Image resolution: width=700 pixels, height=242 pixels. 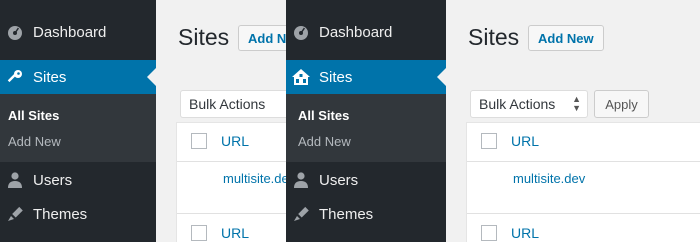 What do you see at coordinates (254, 178) in the screenshot?
I see `site-link: multisite.de` at bounding box center [254, 178].